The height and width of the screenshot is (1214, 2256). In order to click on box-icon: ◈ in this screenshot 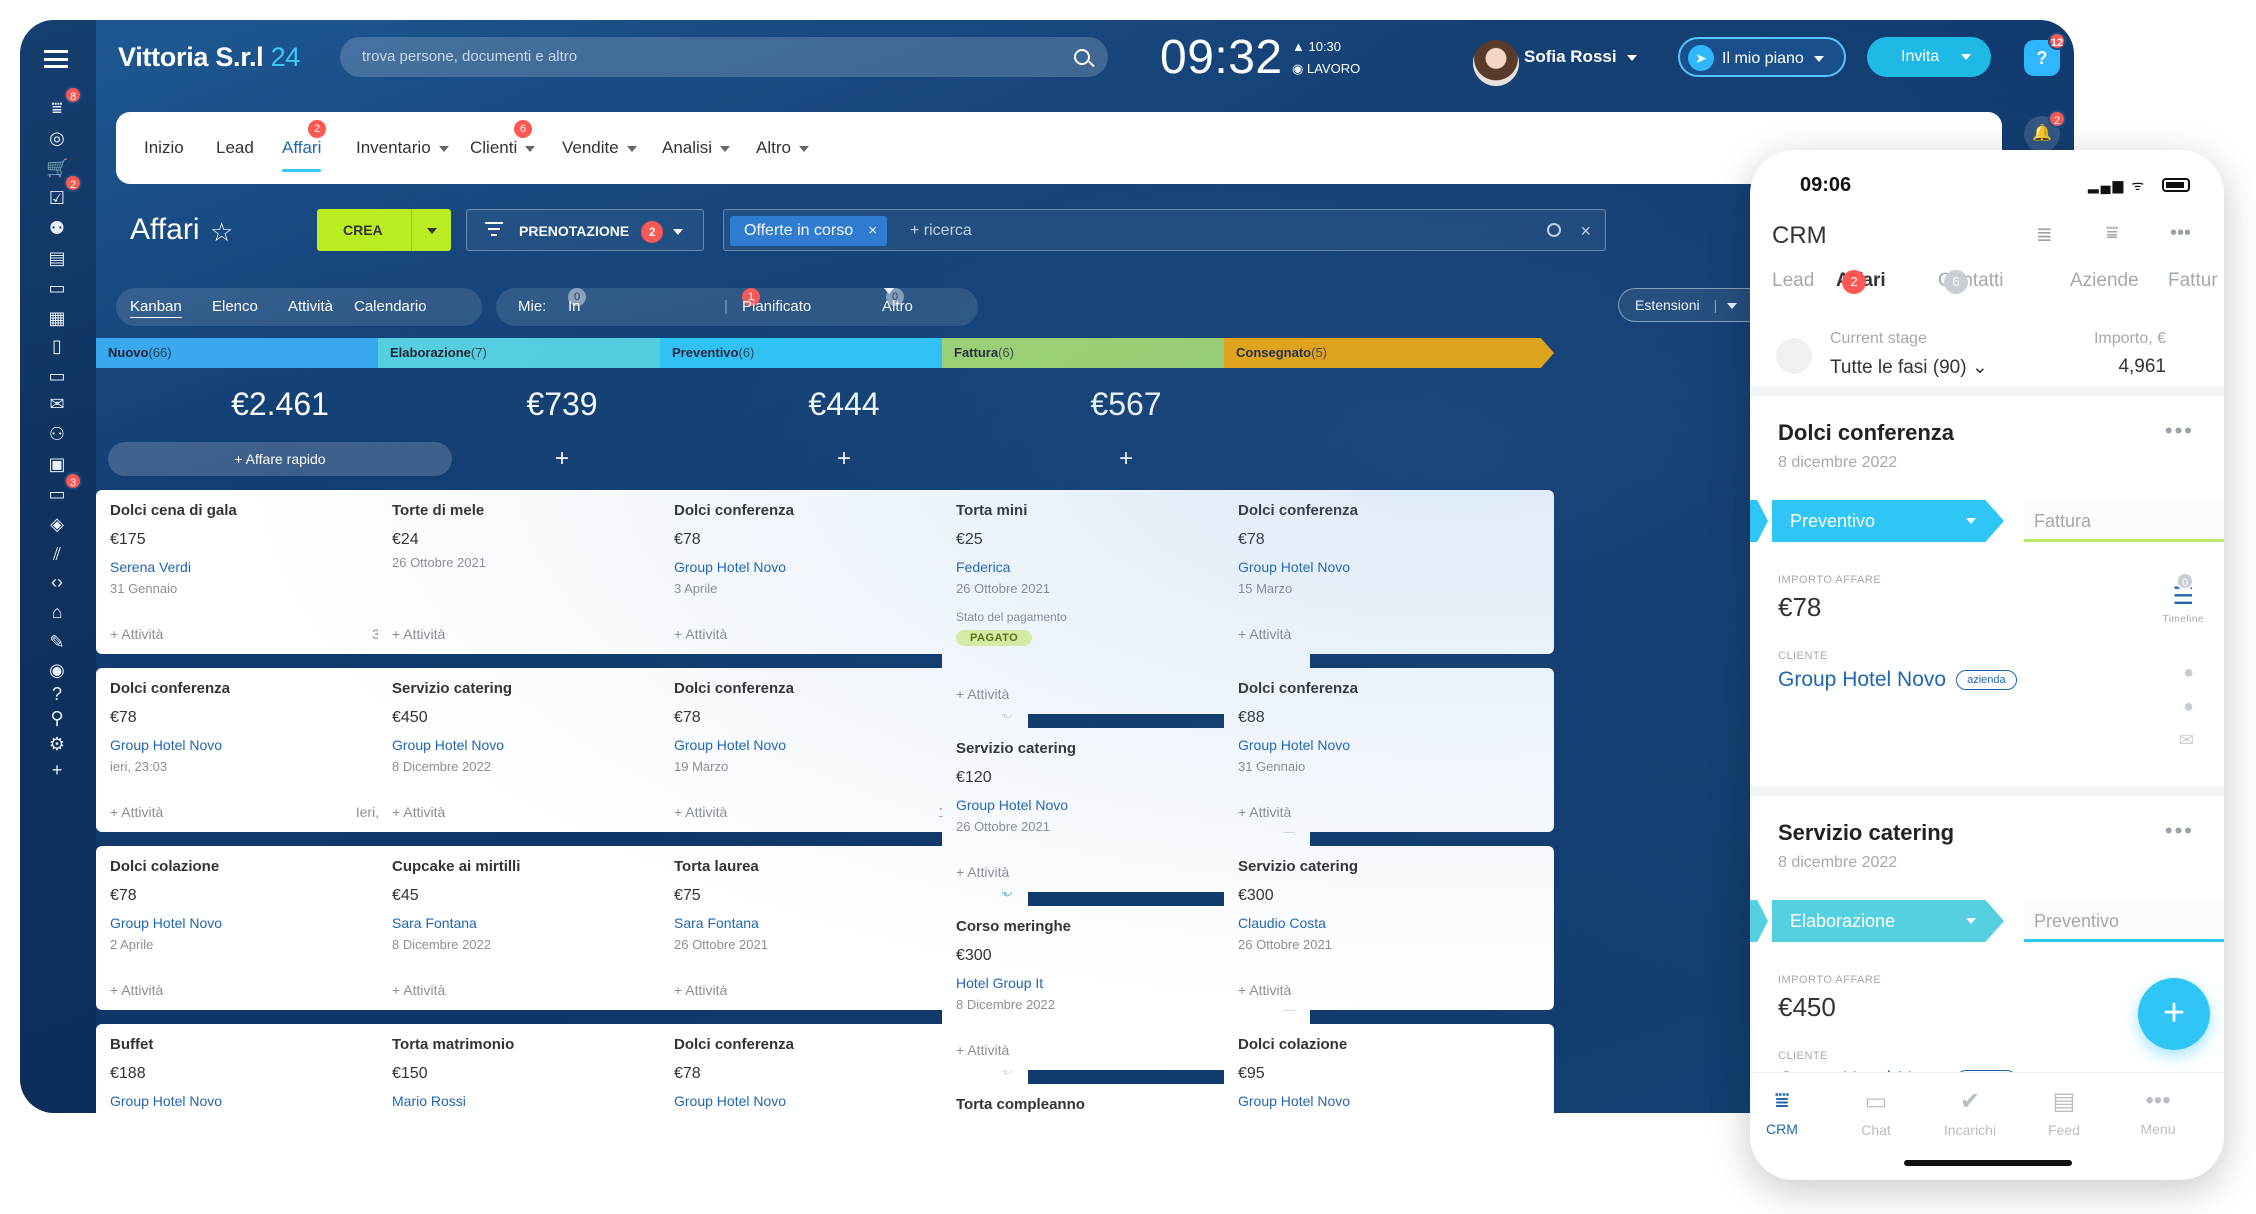, I will do `click(57, 524)`.